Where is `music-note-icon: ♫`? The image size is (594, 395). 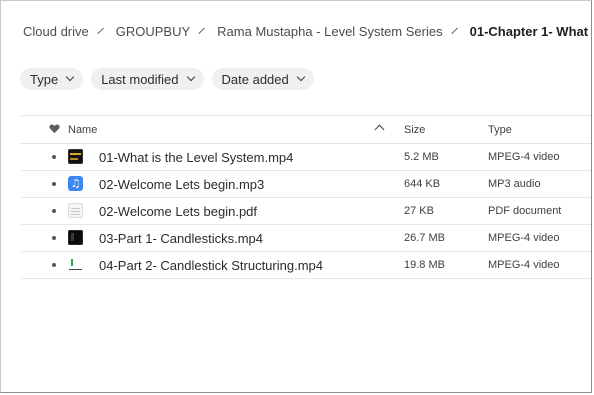
music-note-icon: ♫ is located at coordinates (75, 183).